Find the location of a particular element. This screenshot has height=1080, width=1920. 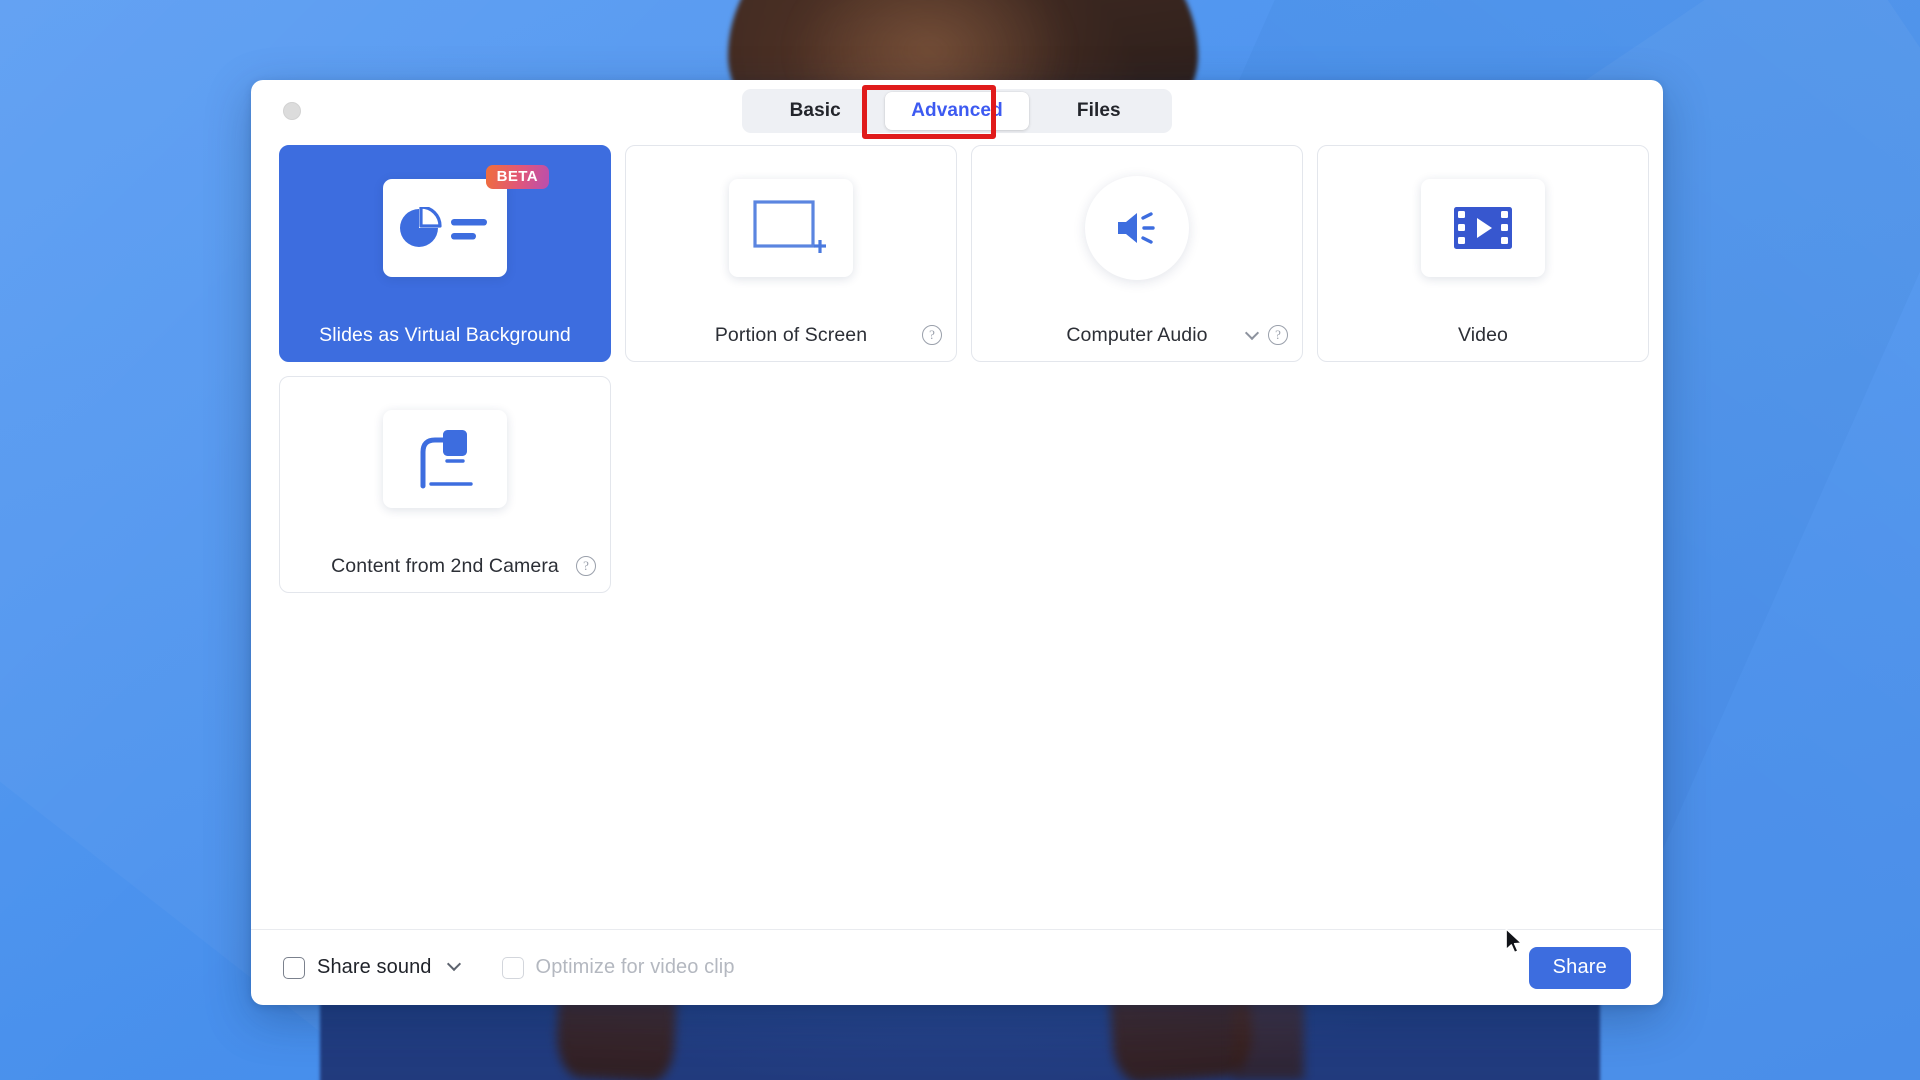

card-label: Content from 2nd Camera is located at coordinates (445, 565).